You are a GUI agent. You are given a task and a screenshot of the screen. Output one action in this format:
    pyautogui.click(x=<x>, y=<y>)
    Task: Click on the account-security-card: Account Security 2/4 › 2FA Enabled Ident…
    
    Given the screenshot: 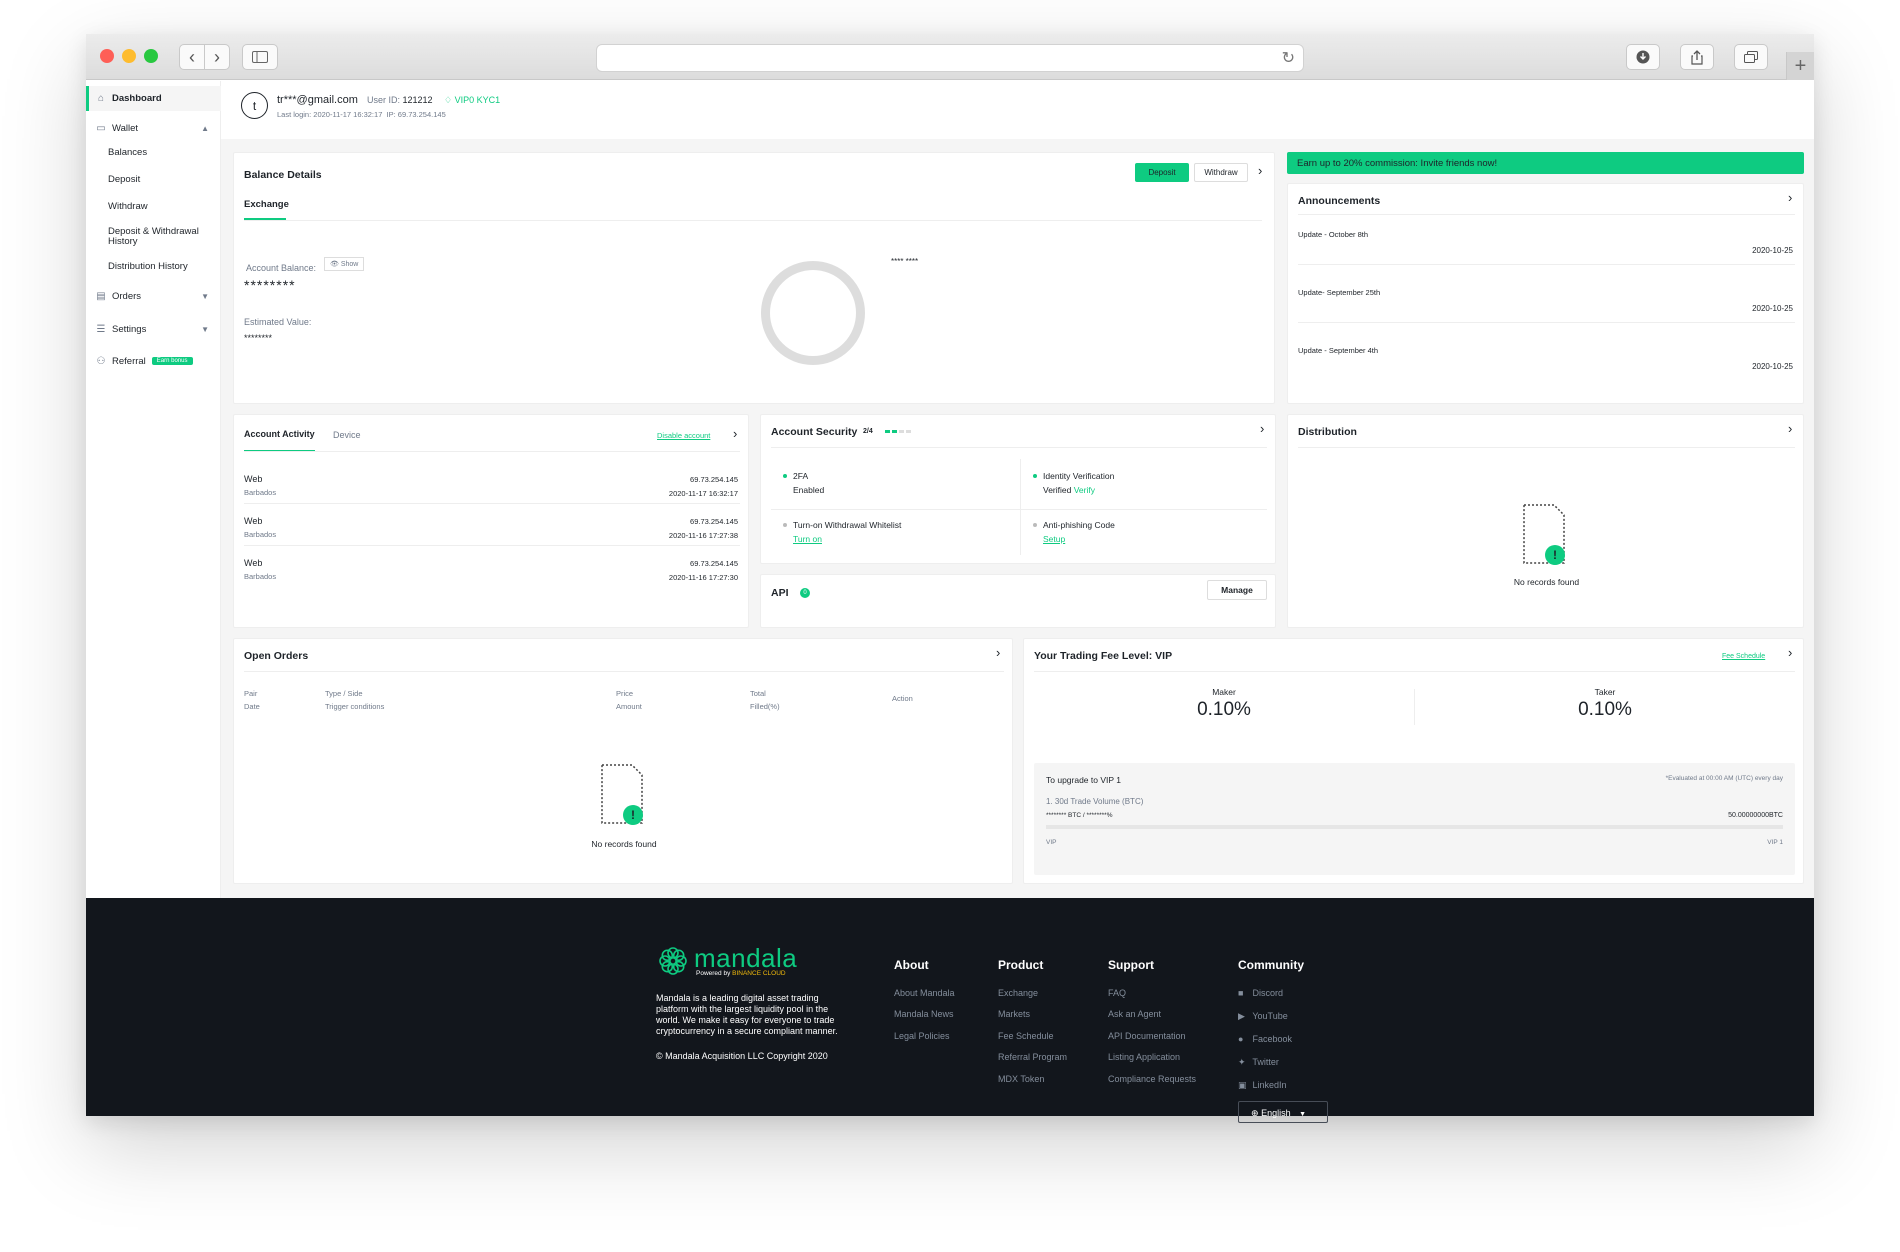 What is the action you would take?
    pyautogui.click(x=1018, y=489)
    